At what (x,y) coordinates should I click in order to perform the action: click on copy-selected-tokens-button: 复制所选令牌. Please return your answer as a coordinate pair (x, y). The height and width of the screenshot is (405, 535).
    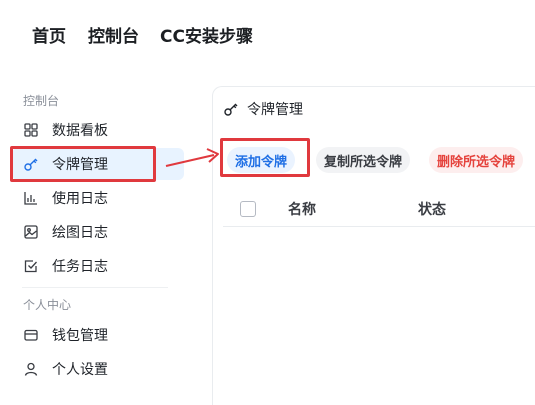
    Looking at the image, I should click on (363, 160).